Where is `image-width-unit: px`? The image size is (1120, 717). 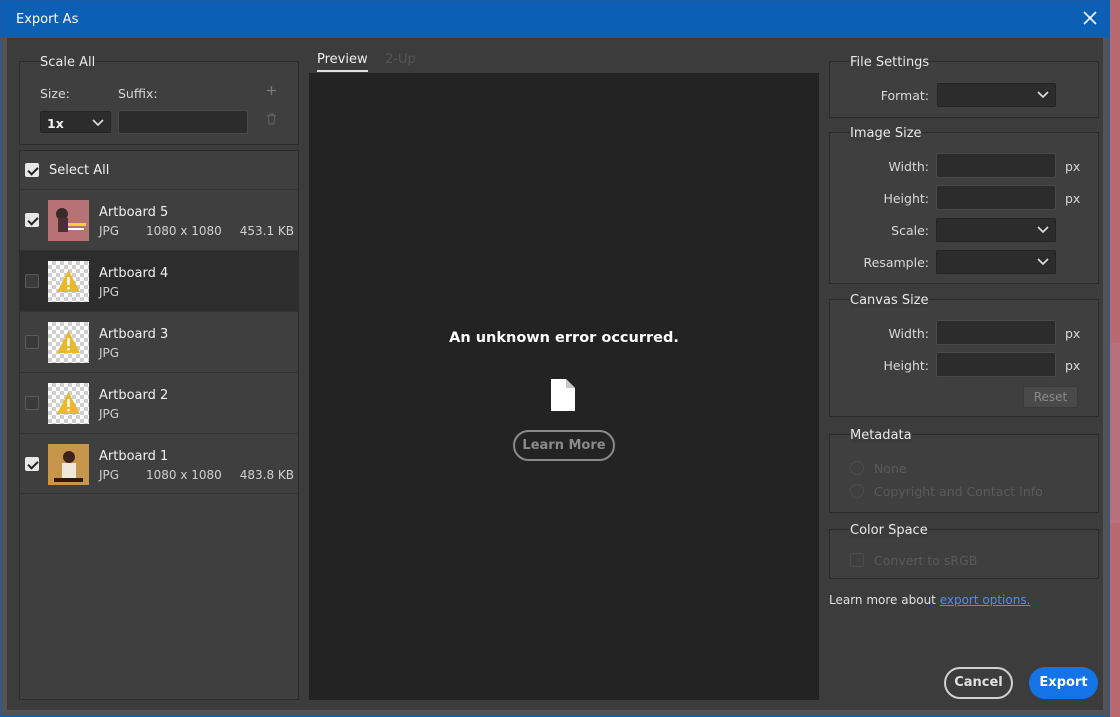
image-width-unit: px is located at coordinates (1073, 166).